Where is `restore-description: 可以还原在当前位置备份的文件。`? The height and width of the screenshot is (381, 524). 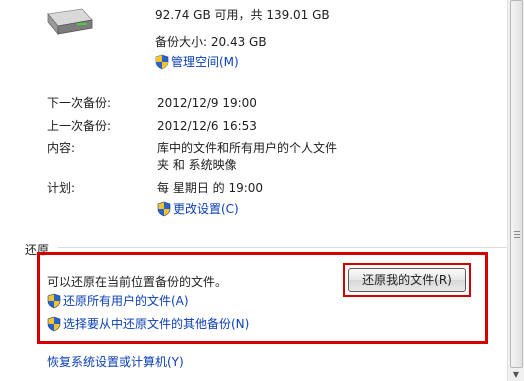 restore-description: 可以还原在当前位置备份的文件。 is located at coordinates (137, 282).